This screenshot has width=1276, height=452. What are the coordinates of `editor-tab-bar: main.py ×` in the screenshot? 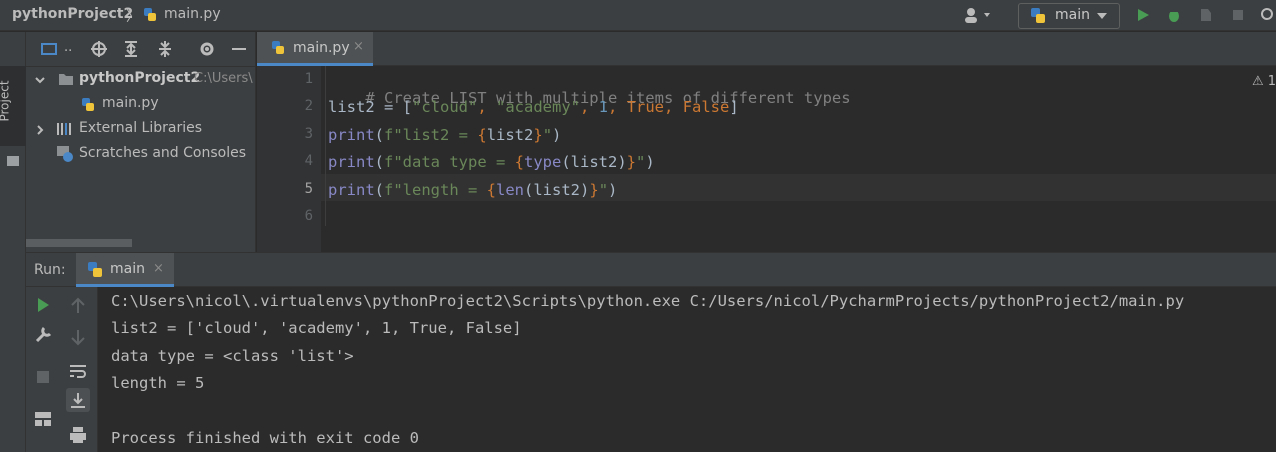 It's located at (766, 49).